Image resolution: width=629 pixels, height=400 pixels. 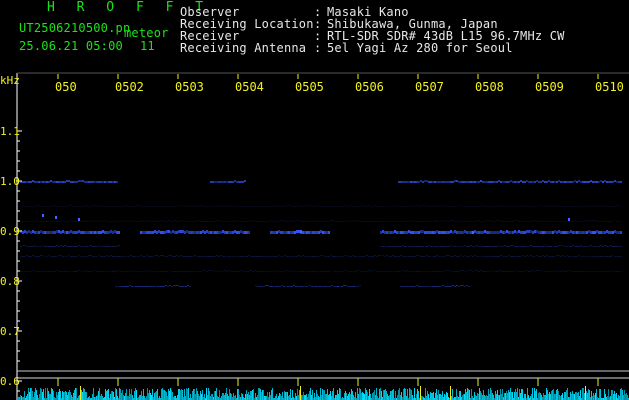 I want to click on noise-spike, so click(x=420, y=393).